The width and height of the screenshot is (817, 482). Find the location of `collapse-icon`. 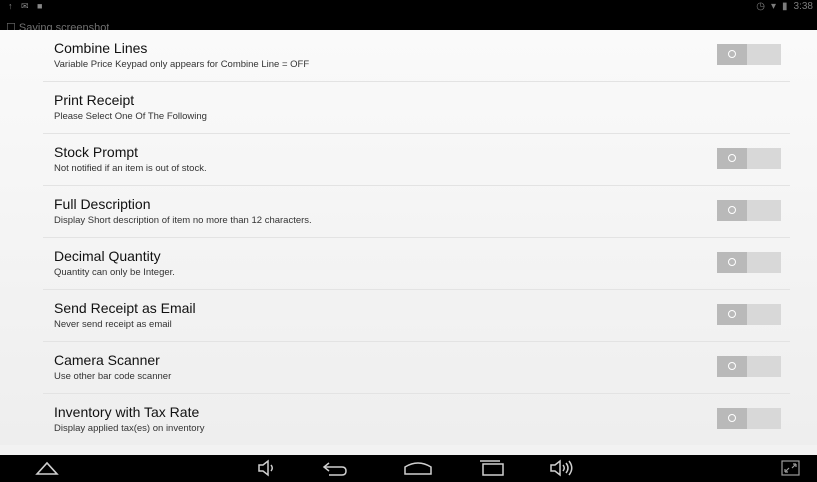

collapse-icon is located at coordinates (47, 469).